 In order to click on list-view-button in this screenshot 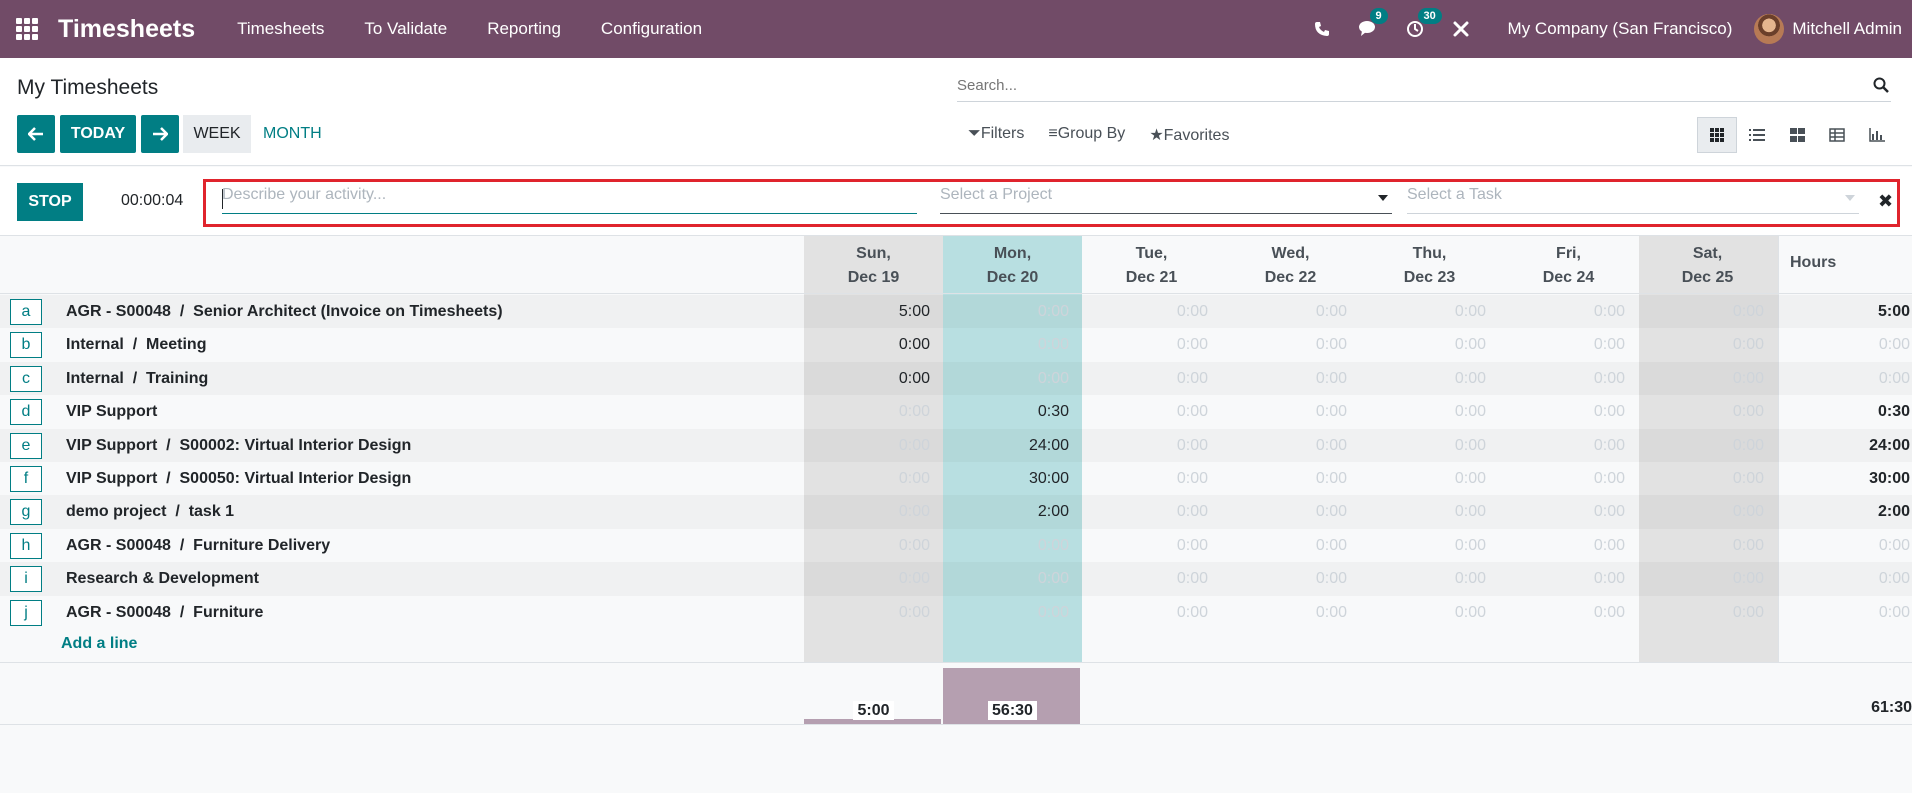, I will do `click(1757, 135)`.